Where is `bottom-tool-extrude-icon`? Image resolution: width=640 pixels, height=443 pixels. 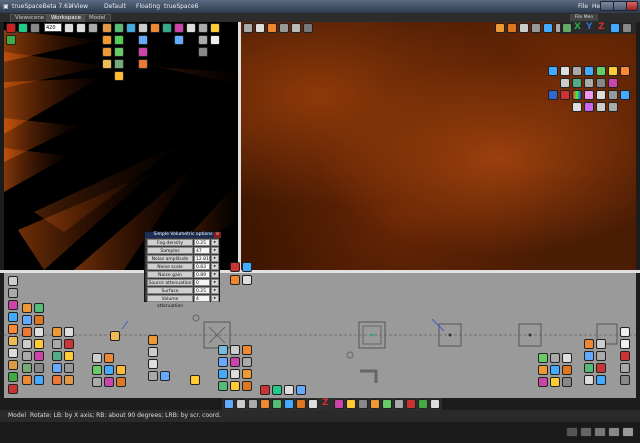 bottom-tool-extrude-icon is located at coordinates (27, 308).